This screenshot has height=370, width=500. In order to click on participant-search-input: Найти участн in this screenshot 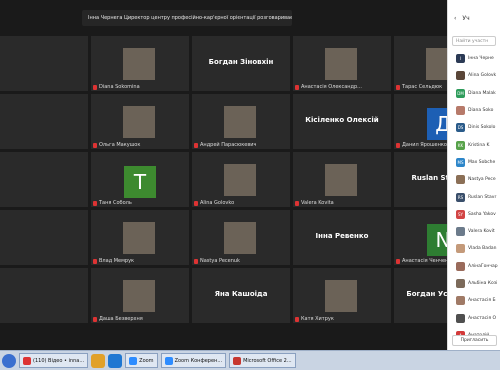, I will do `click(474, 41)`.